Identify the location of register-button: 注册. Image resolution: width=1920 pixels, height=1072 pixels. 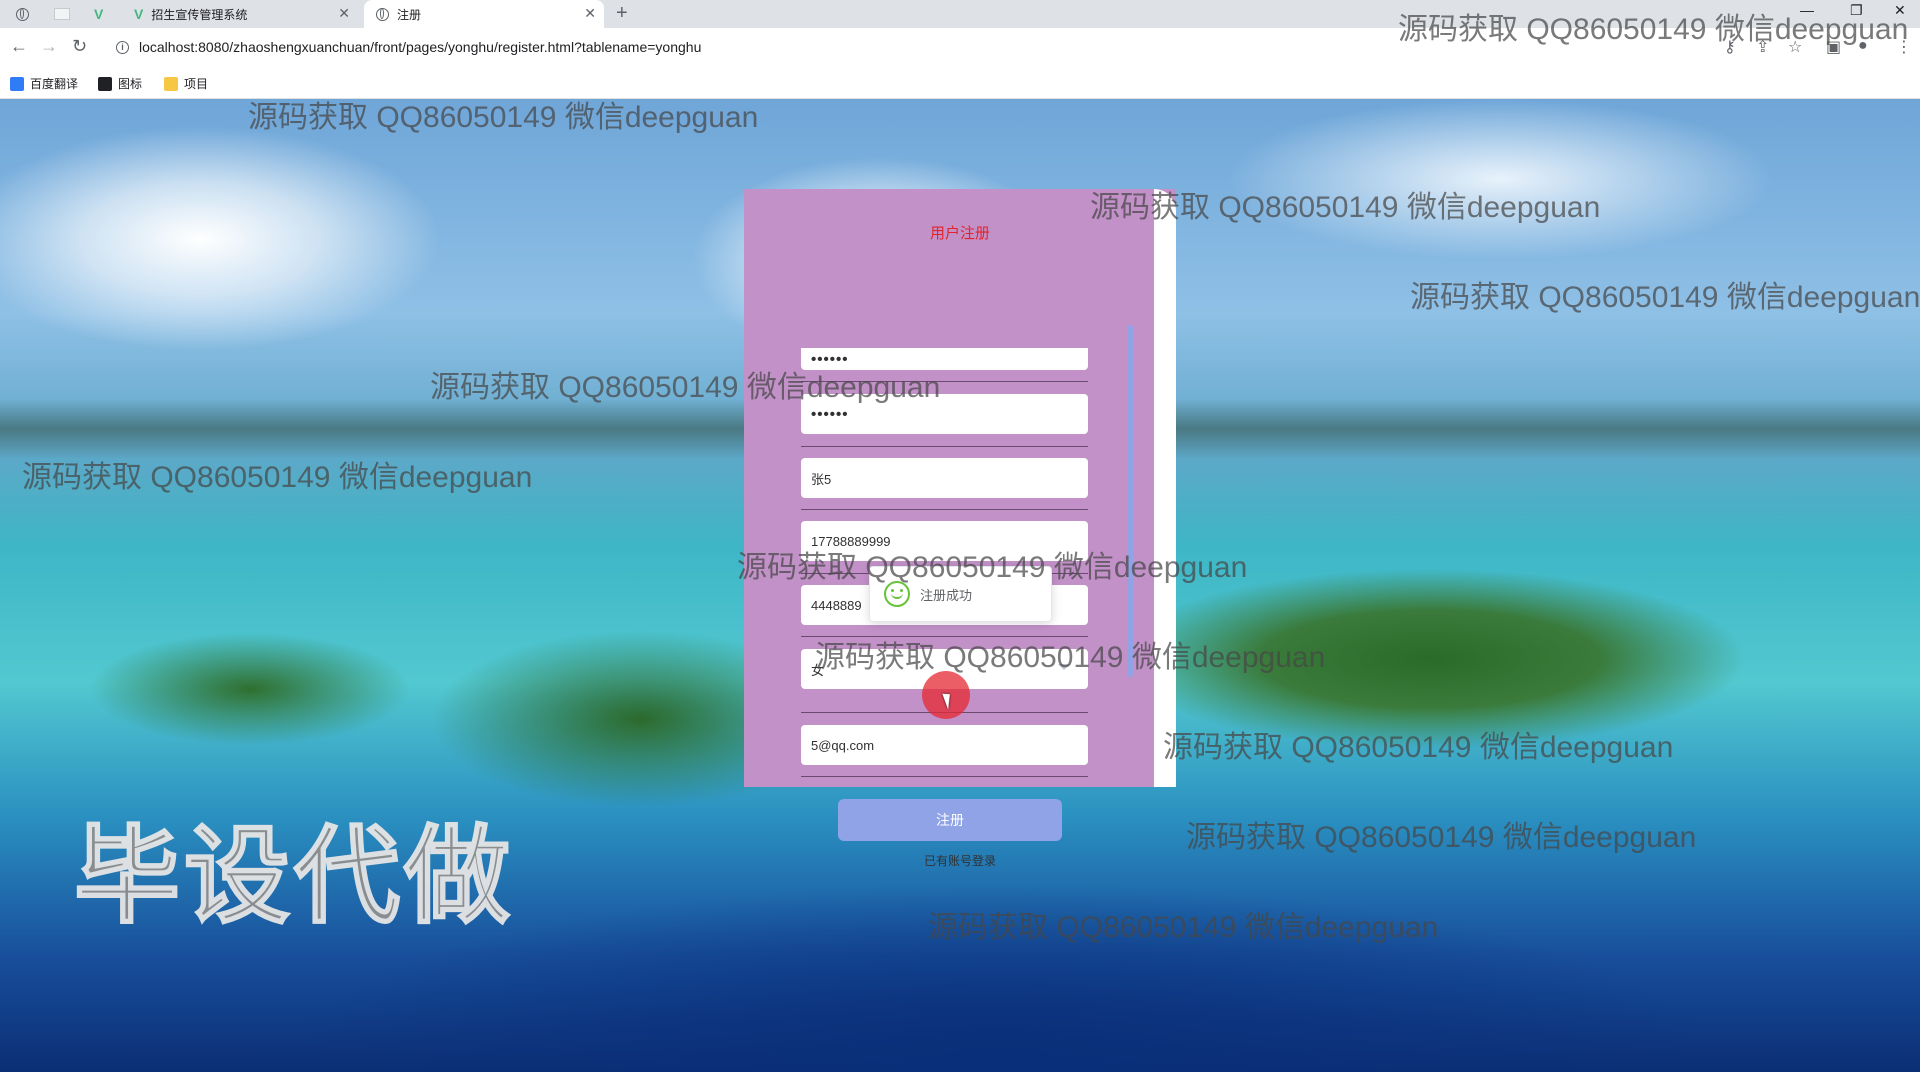
(950, 820).